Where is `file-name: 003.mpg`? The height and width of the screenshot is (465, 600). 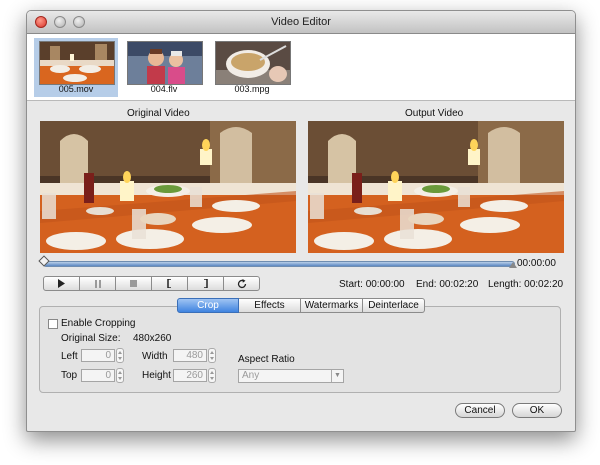 file-name: 003.mpg is located at coordinates (252, 89).